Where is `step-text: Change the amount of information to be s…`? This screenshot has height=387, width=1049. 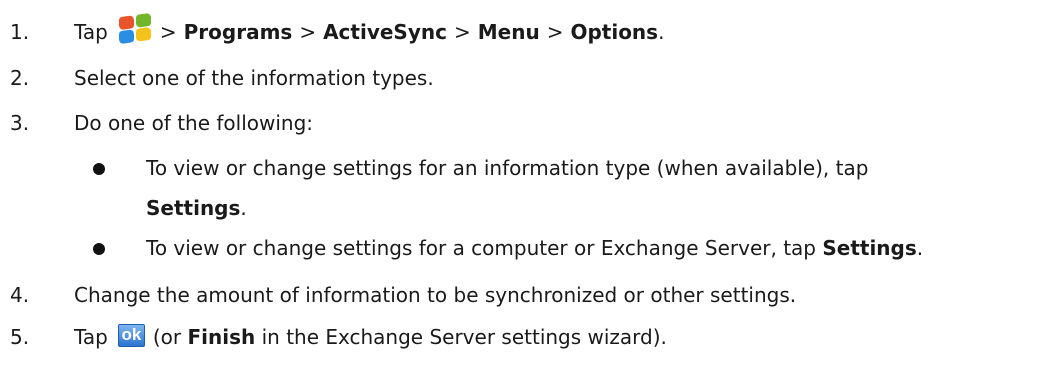 step-text: Change the amount of information to be s… is located at coordinates (435, 295).